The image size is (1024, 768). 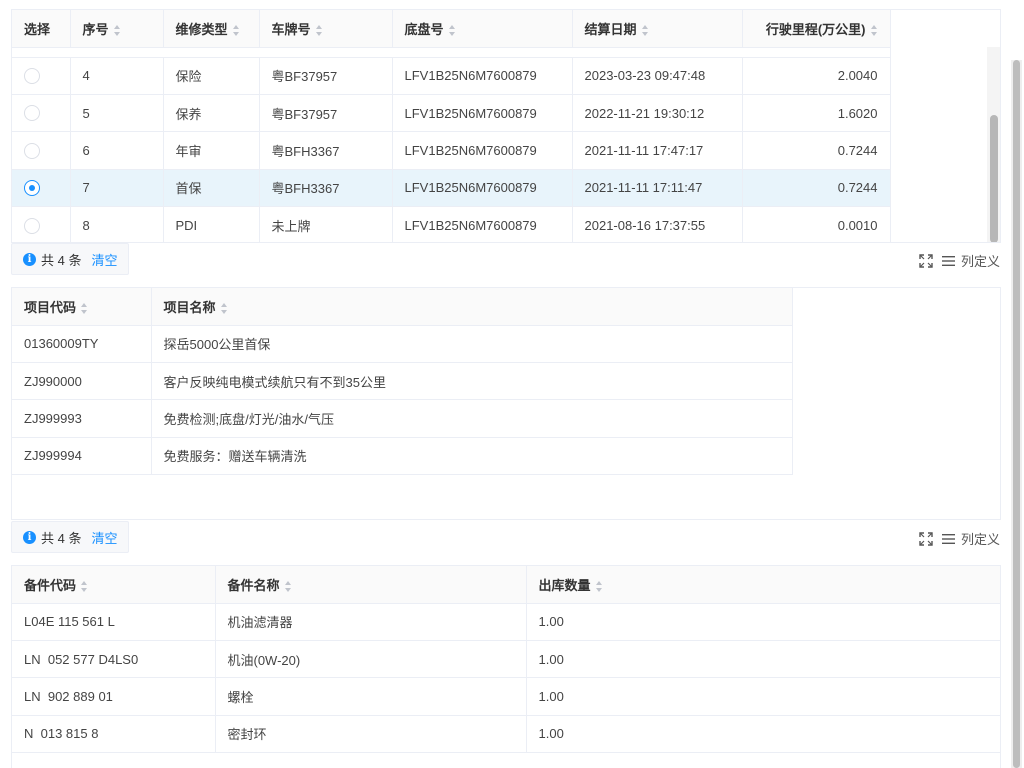 I want to click on table-row: L04E 115 561 L 机油滤清器 1.00, so click(x=506, y=622).